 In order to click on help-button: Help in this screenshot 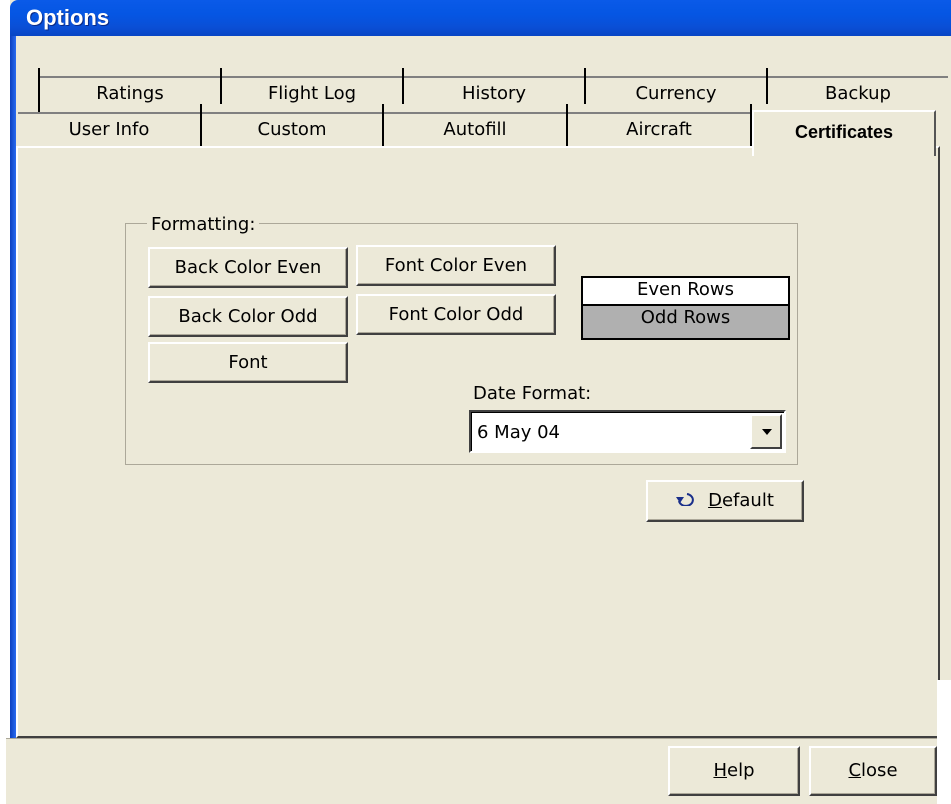, I will do `click(734, 771)`.